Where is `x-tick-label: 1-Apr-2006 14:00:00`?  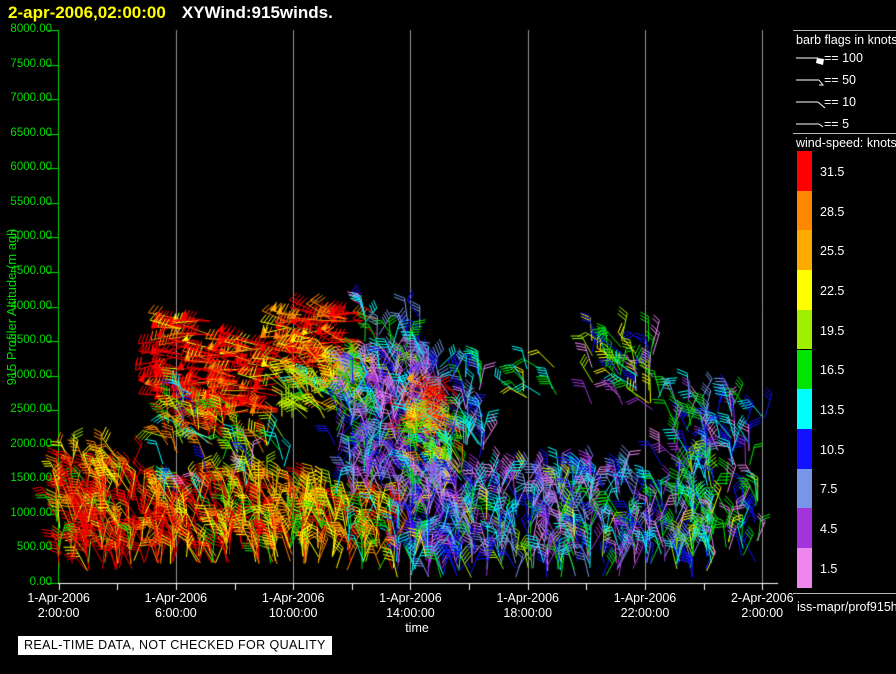
x-tick-label: 1-Apr-2006 14:00:00 is located at coordinates (410, 605).